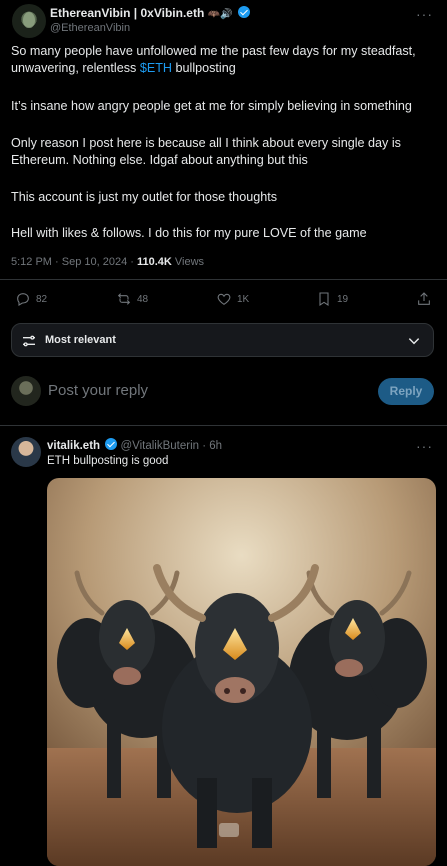 This screenshot has height=866, width=447. Describe the element at coordinates (74, 262) in the screenshot. I see `timestamp: 5:12 PM · Sep 10, 2024 ·` at that location.